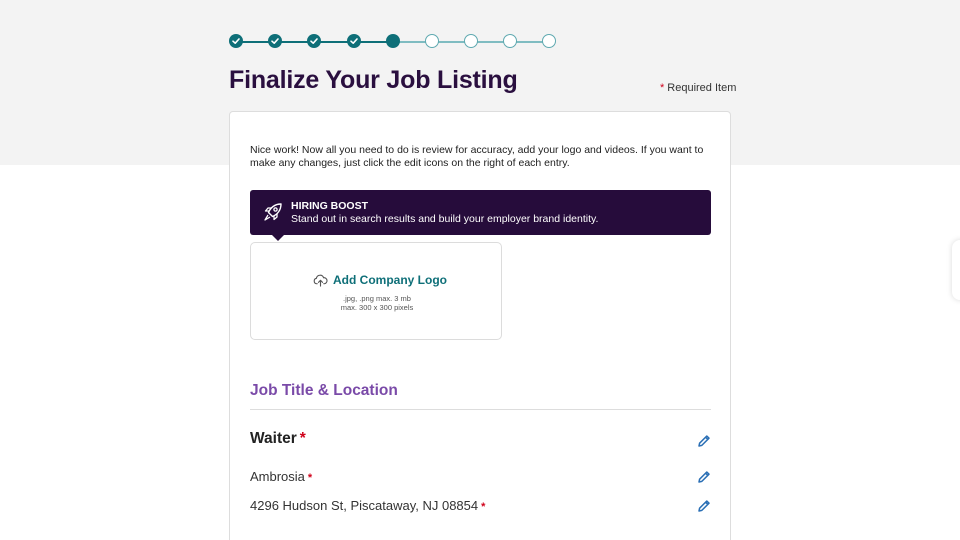 The width and height of the screenshot is (960, 540). What do you see at coordinates (471, 41) in the screenshot?
I see `step-7-pending` at bounding box center [471, 41].